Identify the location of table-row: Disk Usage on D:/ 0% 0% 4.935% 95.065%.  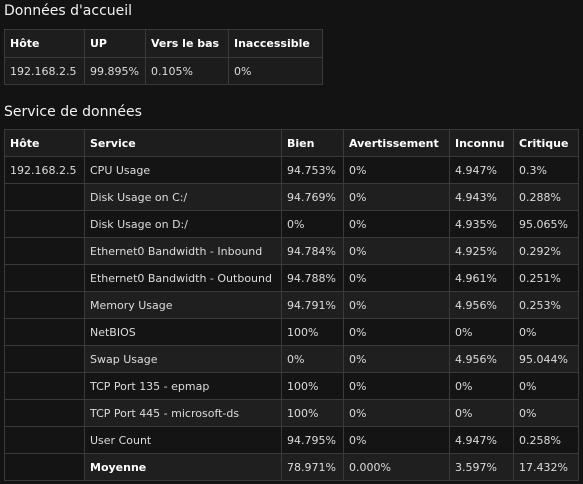
(291, 224).